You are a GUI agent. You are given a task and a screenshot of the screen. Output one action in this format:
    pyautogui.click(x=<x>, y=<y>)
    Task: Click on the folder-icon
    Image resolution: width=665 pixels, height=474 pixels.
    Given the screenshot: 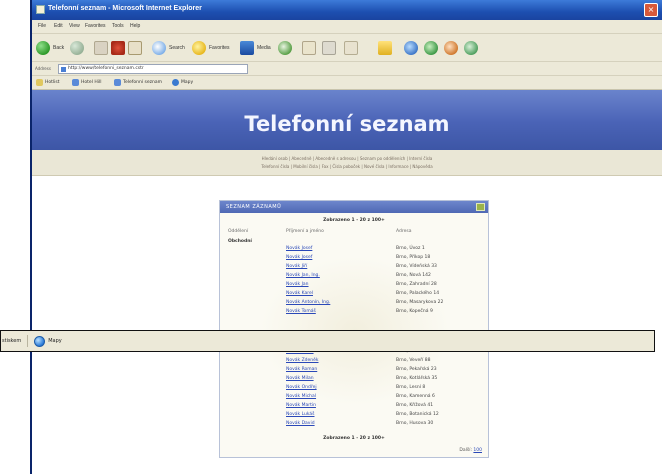 What is the action you would take?
    pyautogui.click(x=385, y=48)
    